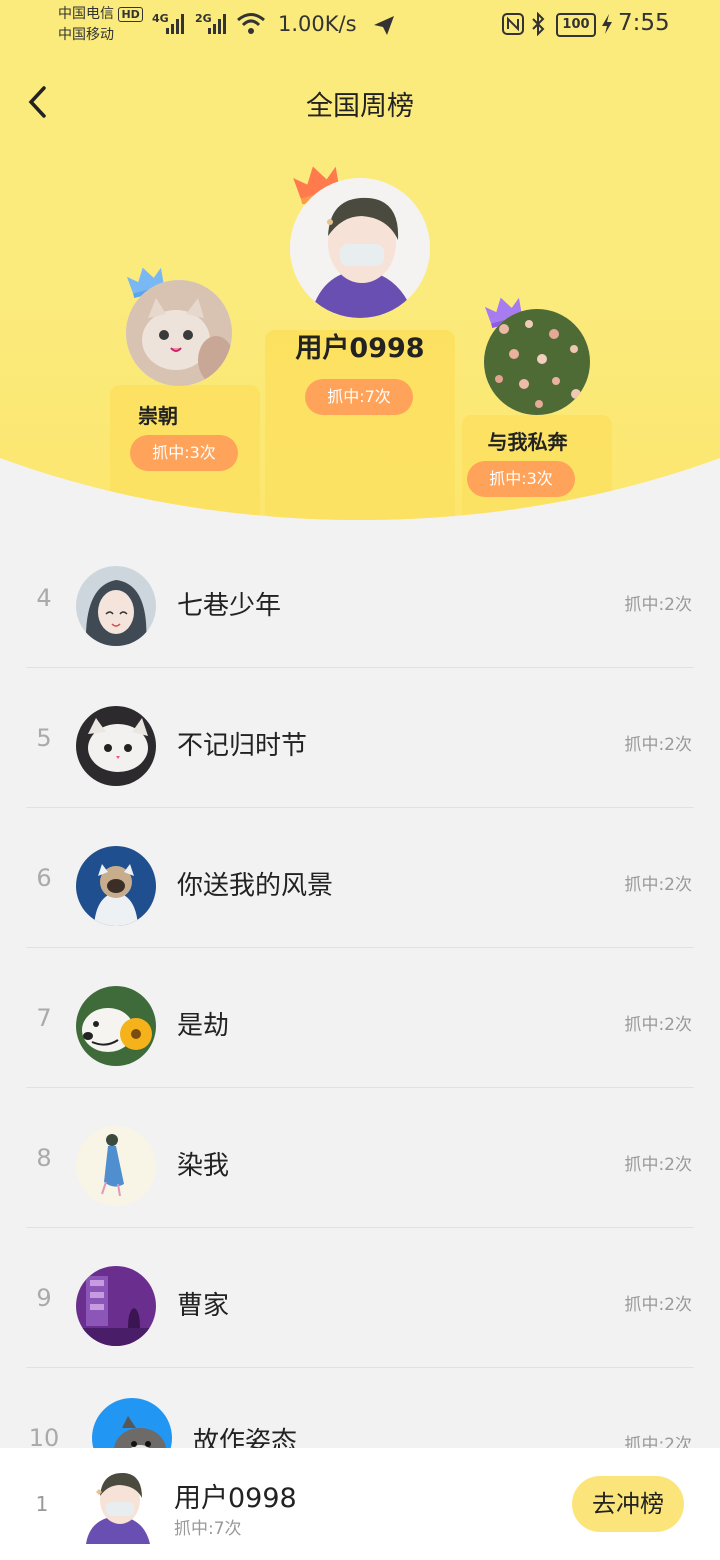 Image resolution: width=720 pixels, height=1560 pixels. What do you see at coordinates (360, 348) in the screenshot?
I see `top-name-first: 用户0998` at bounding box center [360, 348].